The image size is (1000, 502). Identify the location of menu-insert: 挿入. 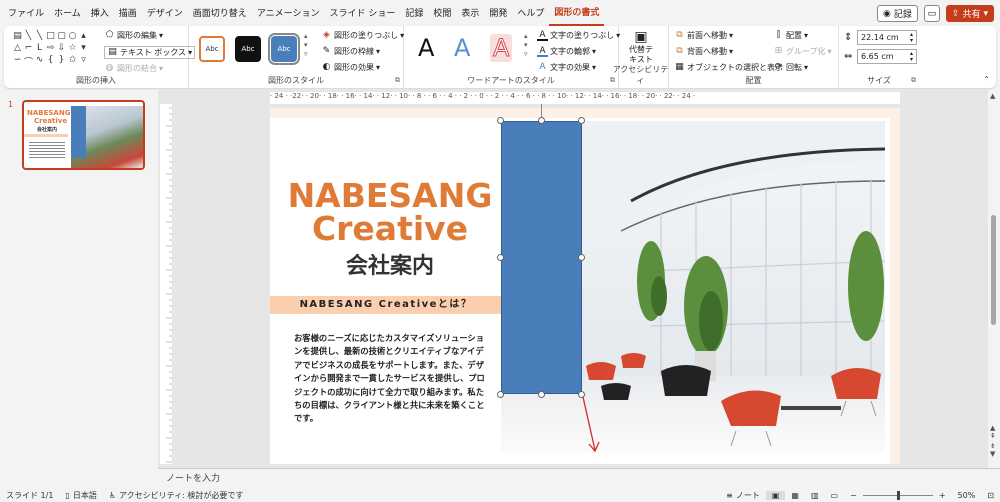
(100, 13).